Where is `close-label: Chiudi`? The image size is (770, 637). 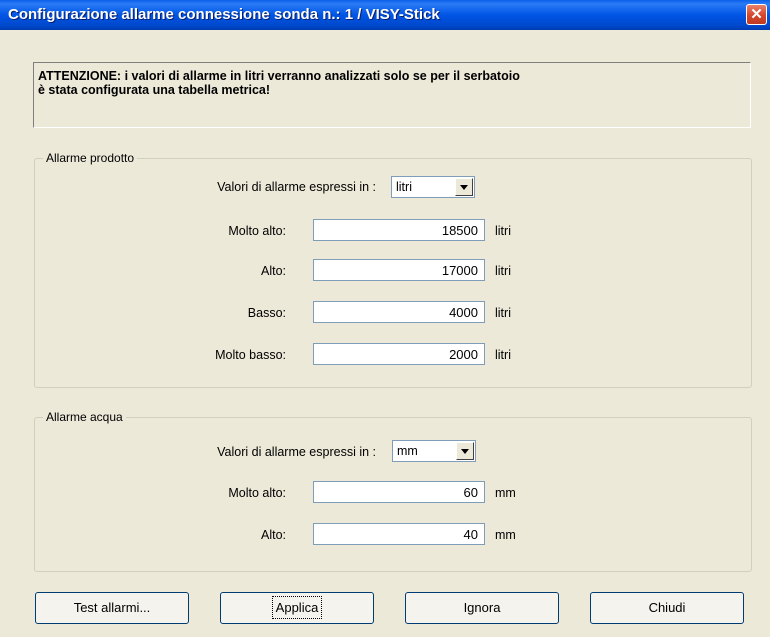 close-label: Chiudi is located at coordinates (667, 607).